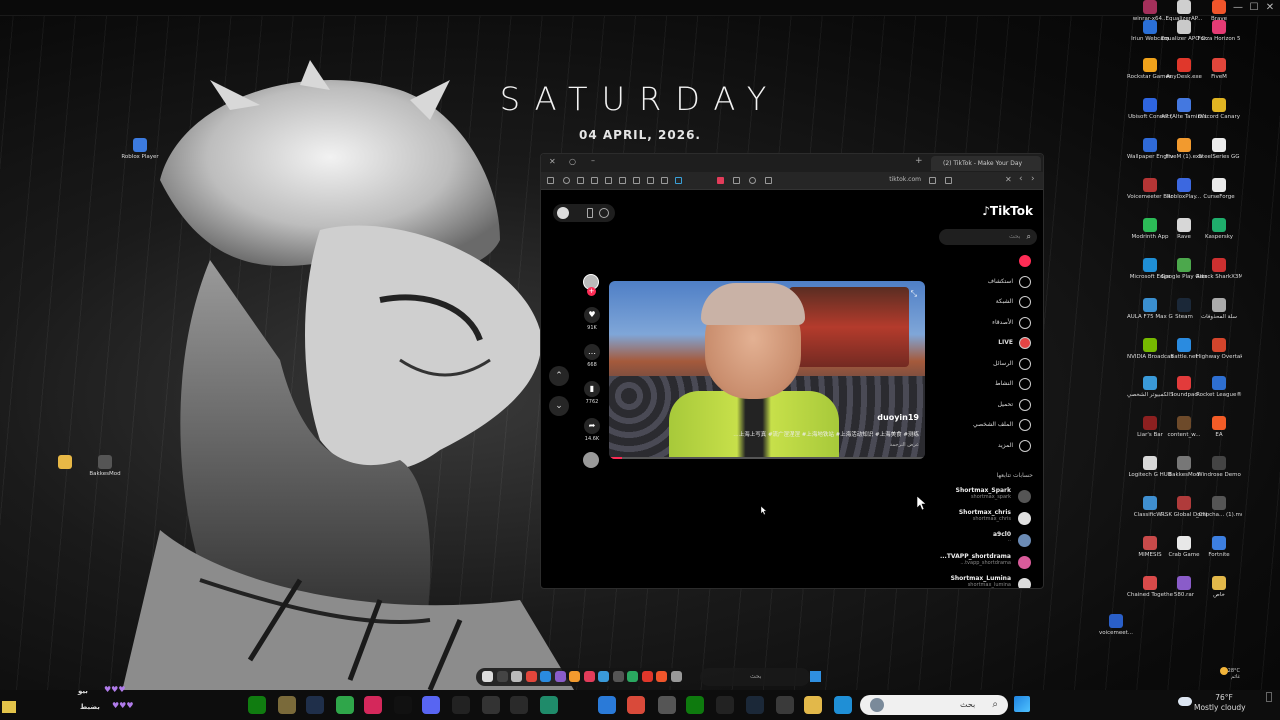 The width and height of the screenshot is (1280, 720). I want to click on previous-video-button: ⌃, so click(559, 376).